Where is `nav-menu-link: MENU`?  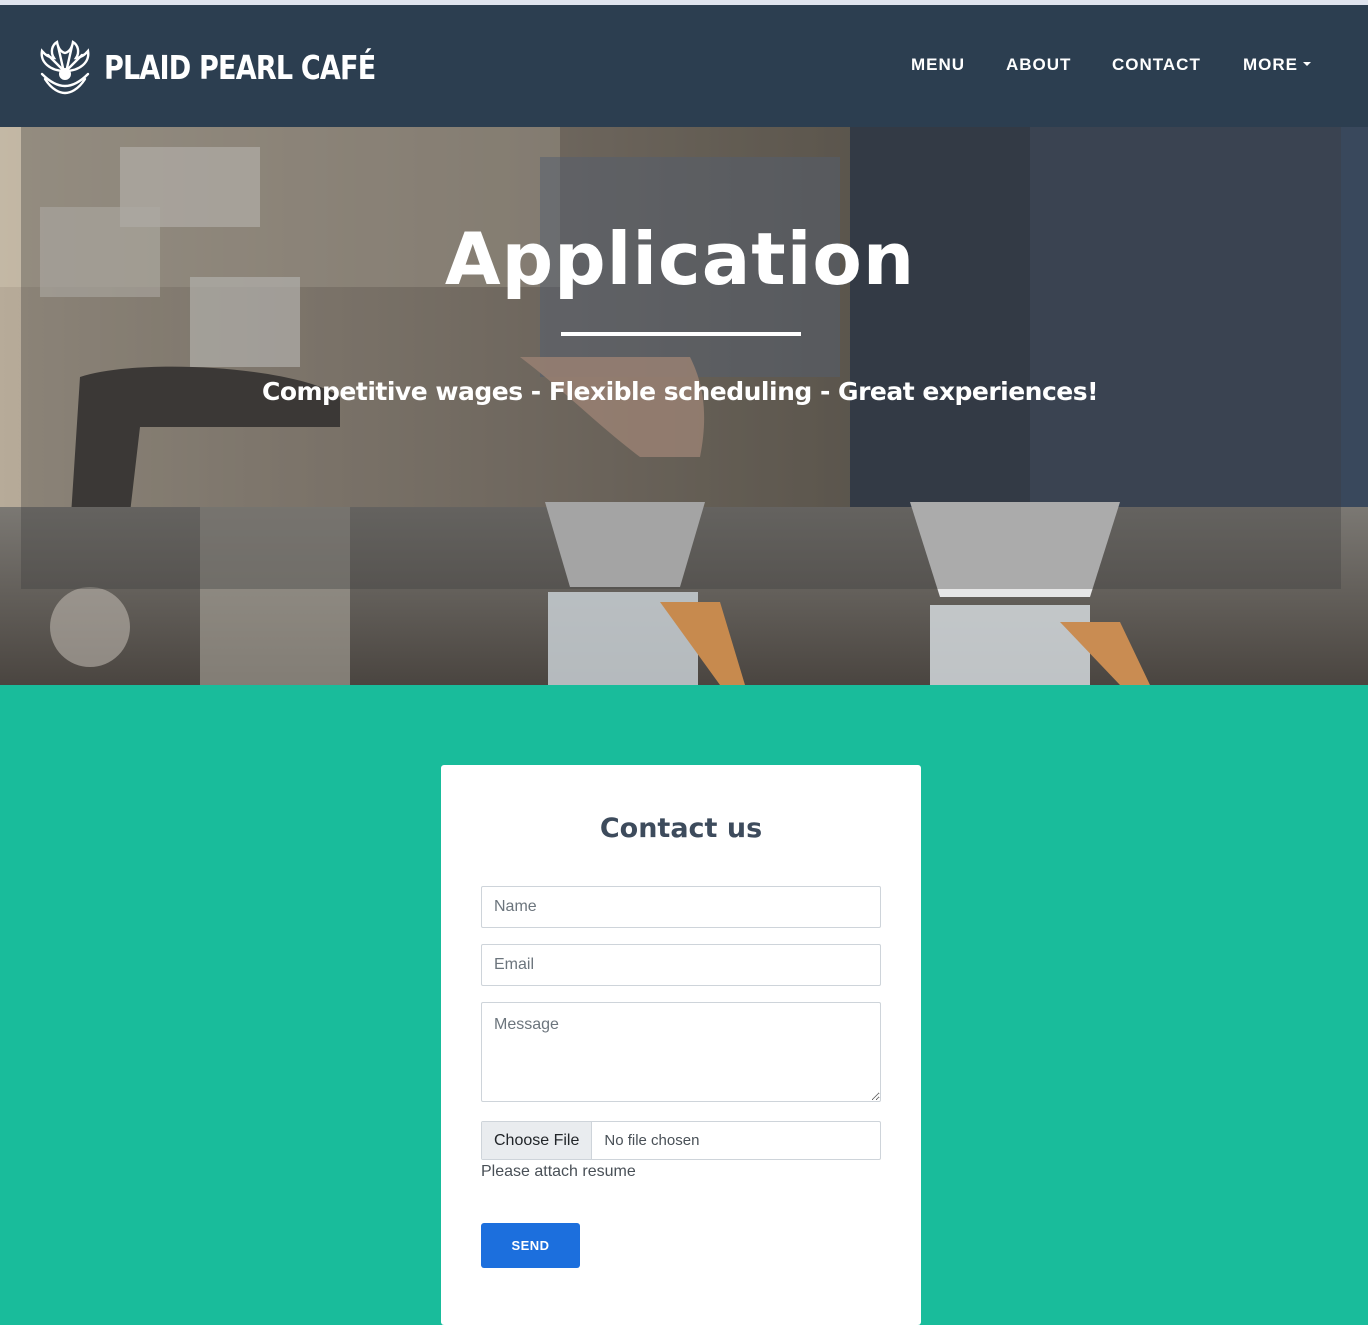 nav-menu-link: MENU is located at coordinates (938, 65).